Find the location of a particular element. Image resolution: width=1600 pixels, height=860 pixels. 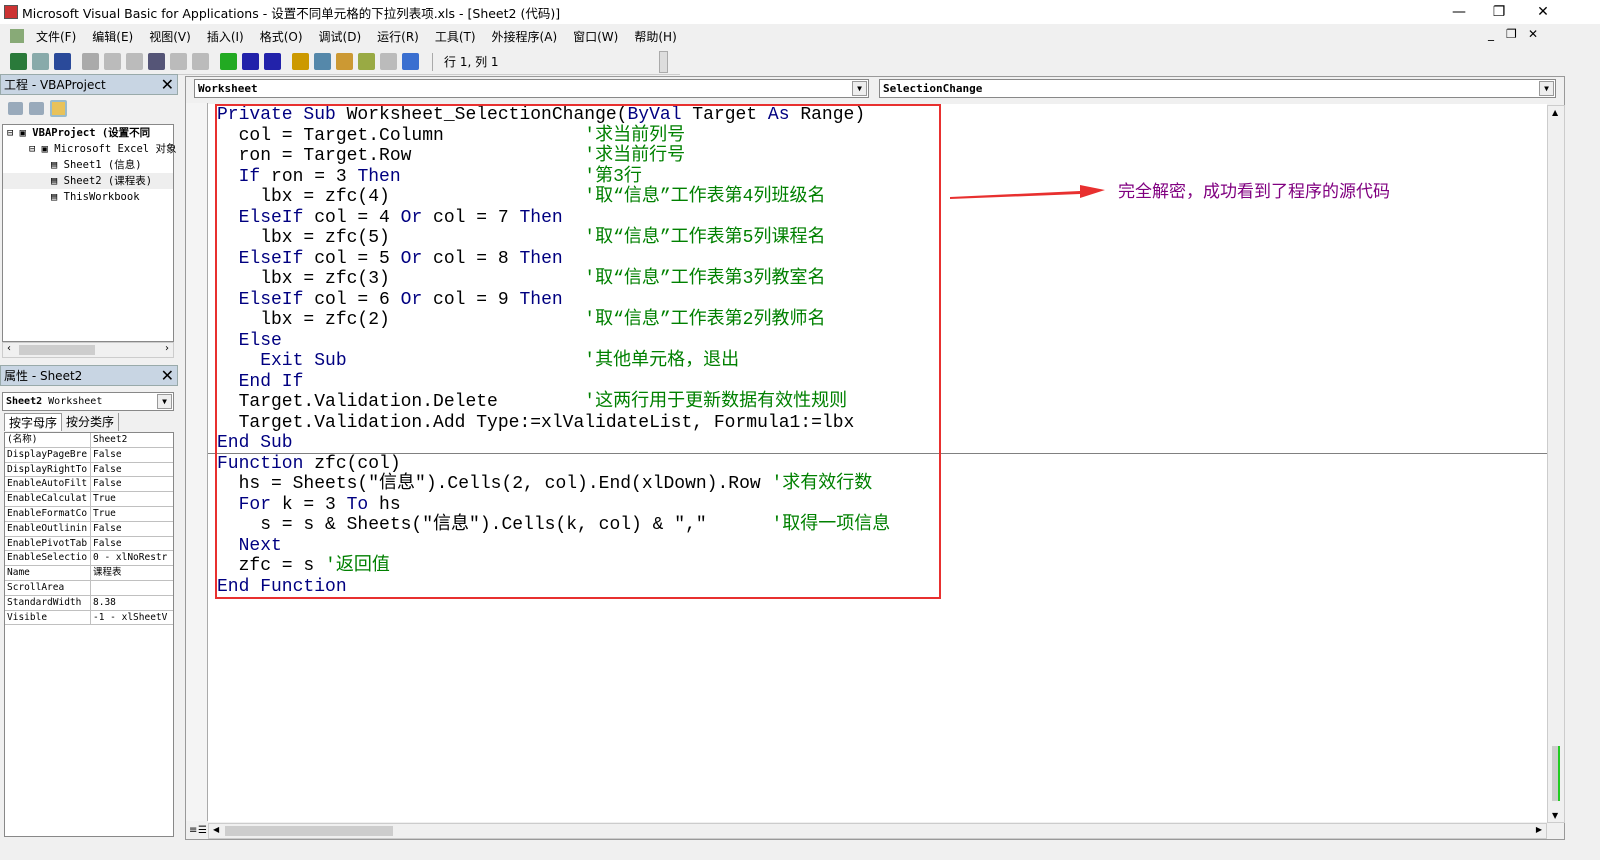

property-row: Visible -1 - xlSheetV is located at coordinates (89, 618).